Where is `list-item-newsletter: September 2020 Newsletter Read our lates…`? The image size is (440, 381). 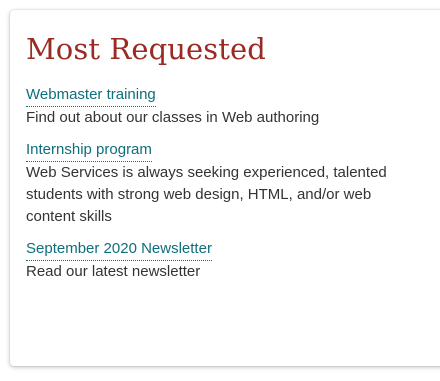
list-item-newsletter: September 2020 Newsletter Read our lates… is located at coordinates (229, 260).